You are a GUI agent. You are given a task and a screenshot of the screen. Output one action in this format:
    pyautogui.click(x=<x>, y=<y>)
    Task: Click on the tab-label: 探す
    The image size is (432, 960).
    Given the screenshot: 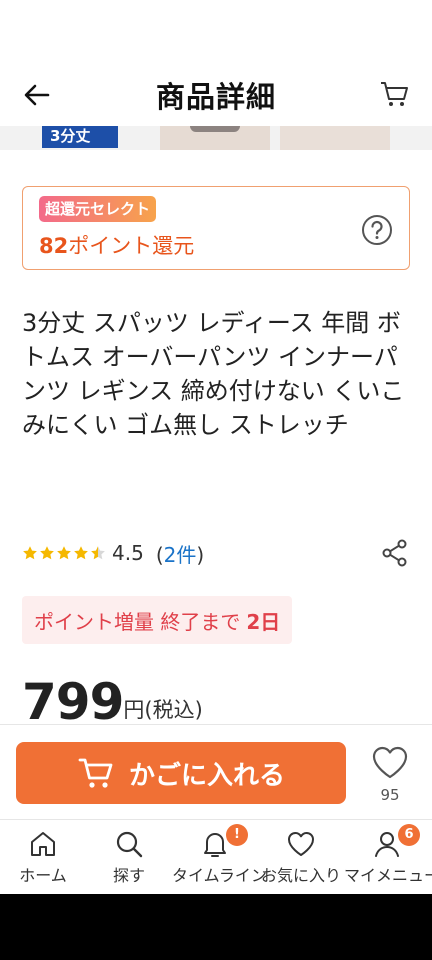 What is the action you would take?
    pyautogui.click(x=128, y=875)
    